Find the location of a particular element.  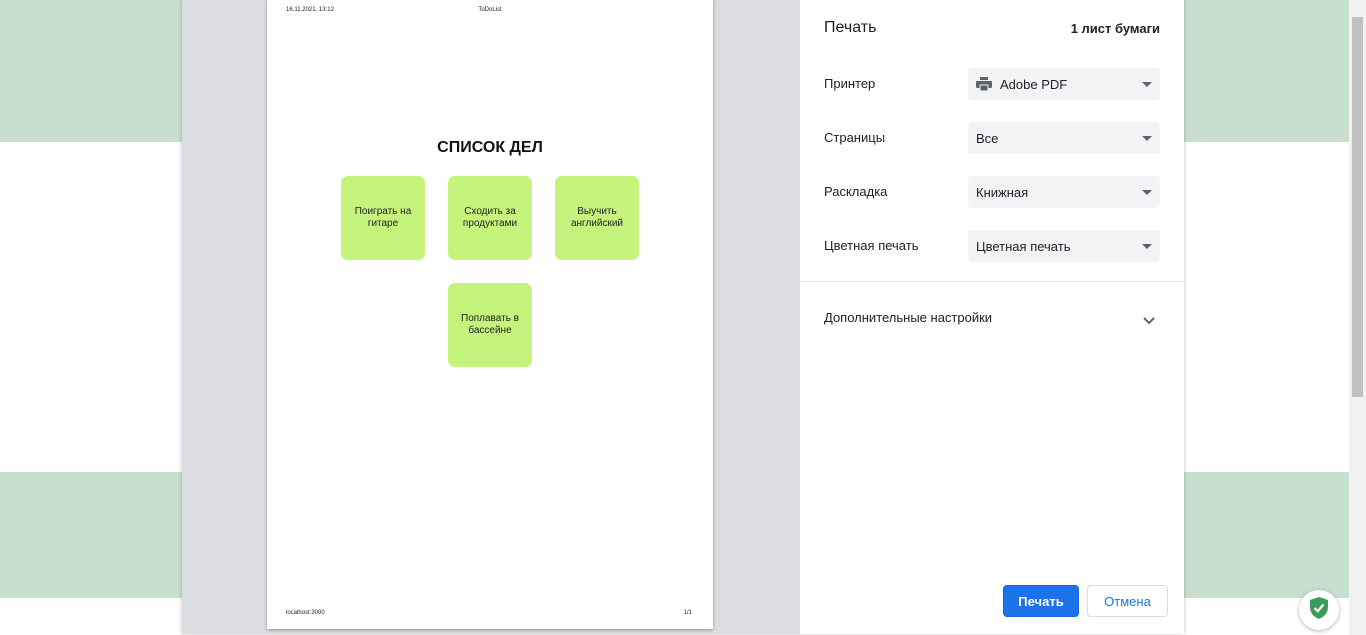

color-label: Цветная печать is located at coordinates (871, 245).